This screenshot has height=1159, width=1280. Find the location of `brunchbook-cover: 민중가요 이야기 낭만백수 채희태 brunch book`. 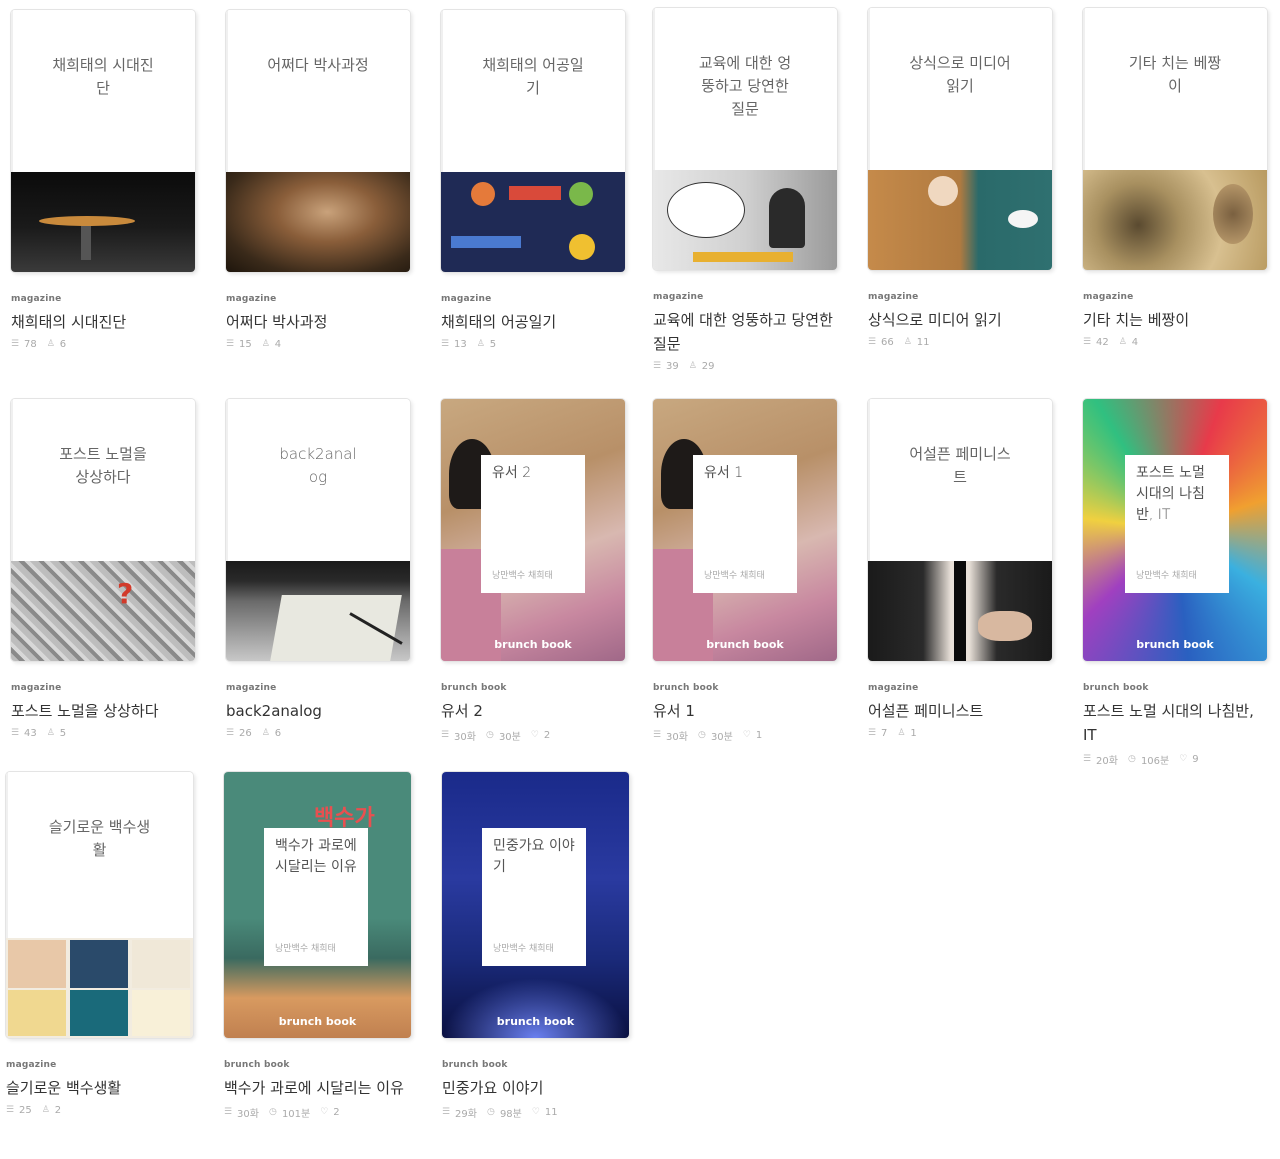

brunchbook-cover: 민중가요 이야기 낭만백수 채희태 brunch book is located at coordinates (535, 905).